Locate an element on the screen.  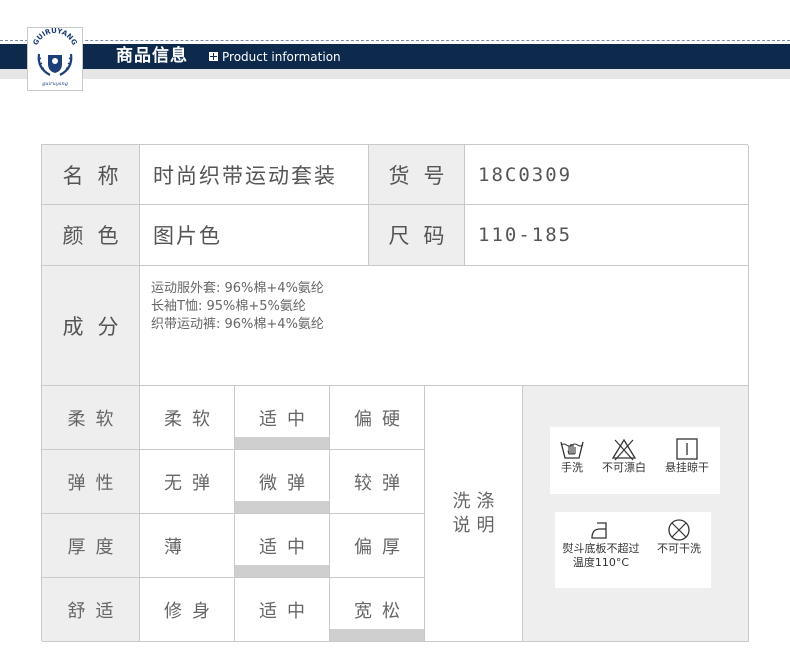
section-subtitle: Product information is located at coordinates (275, 56).